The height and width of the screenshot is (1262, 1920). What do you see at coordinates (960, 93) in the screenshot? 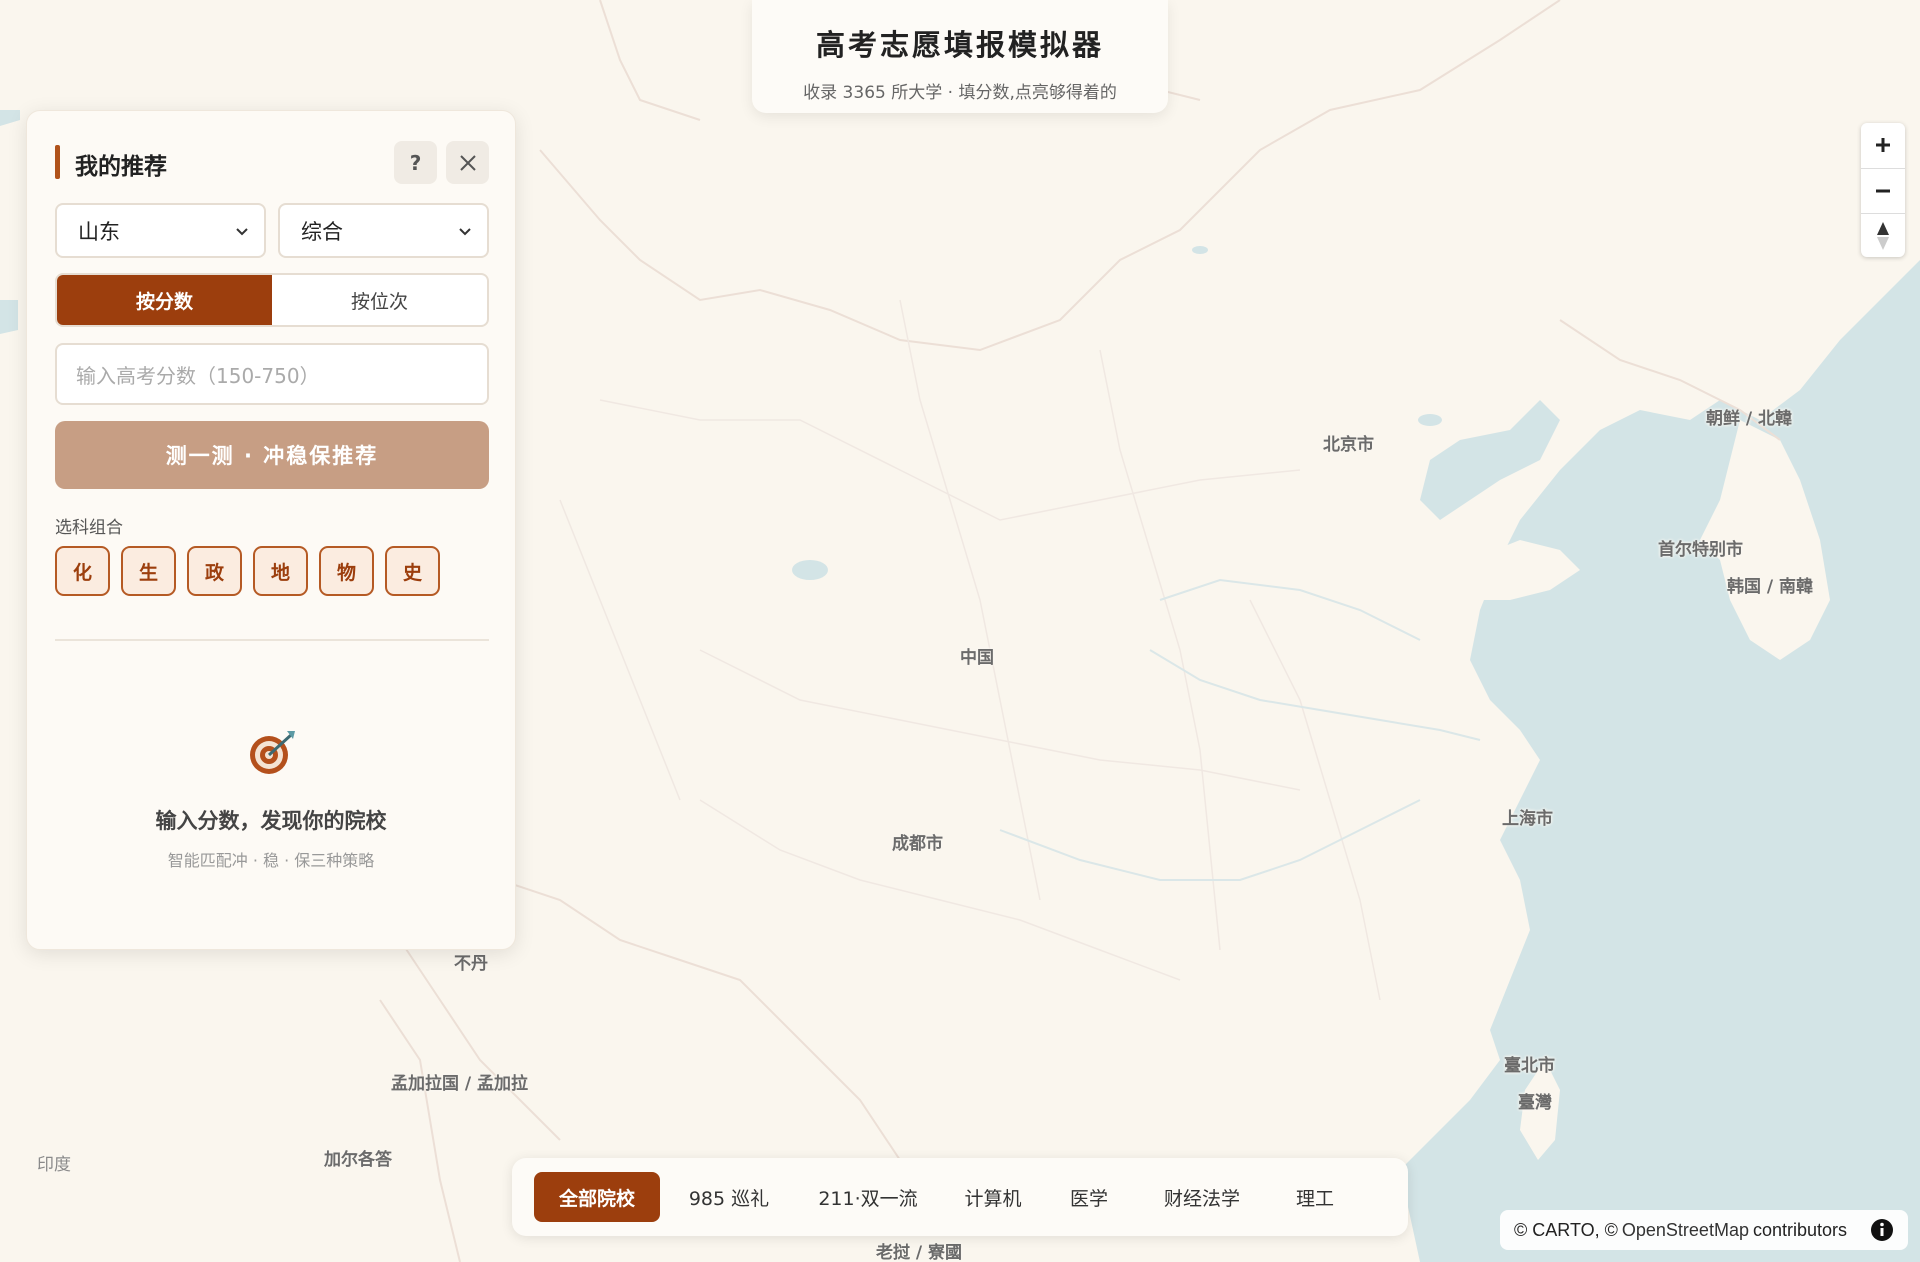
I see `page-subtitle: 收录 3365 所大学 · 填分数,点亮够得着的` at bounding box center [960, 93].